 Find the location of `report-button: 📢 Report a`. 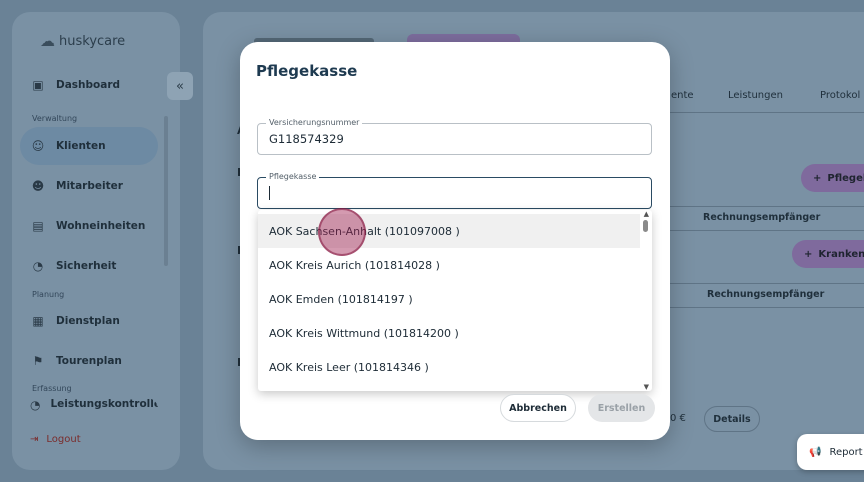

report-button: 📢 Report a is located at coordinates (830, 452).